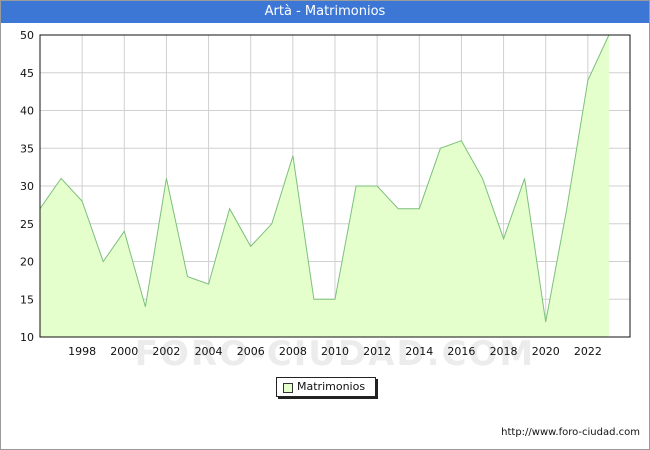 The height and width of the screenshot is (450, 650). What do you see at coordinates (570, 432) in the screenshot?
I see `source-url: http://www.foro-ciudad.com` at bounding box center [570, 432].